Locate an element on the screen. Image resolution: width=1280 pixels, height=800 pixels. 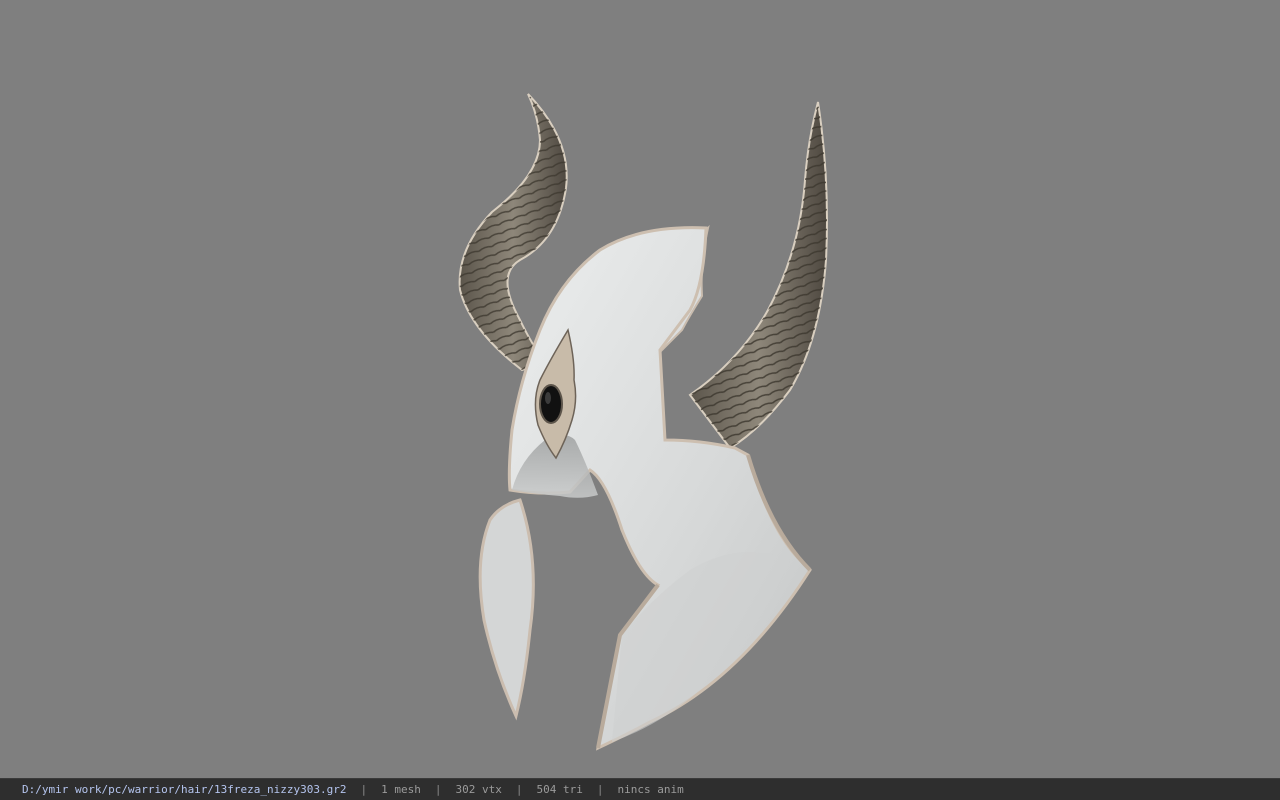
vertex-count: 302 vtx is located at coordinates (478, 789).